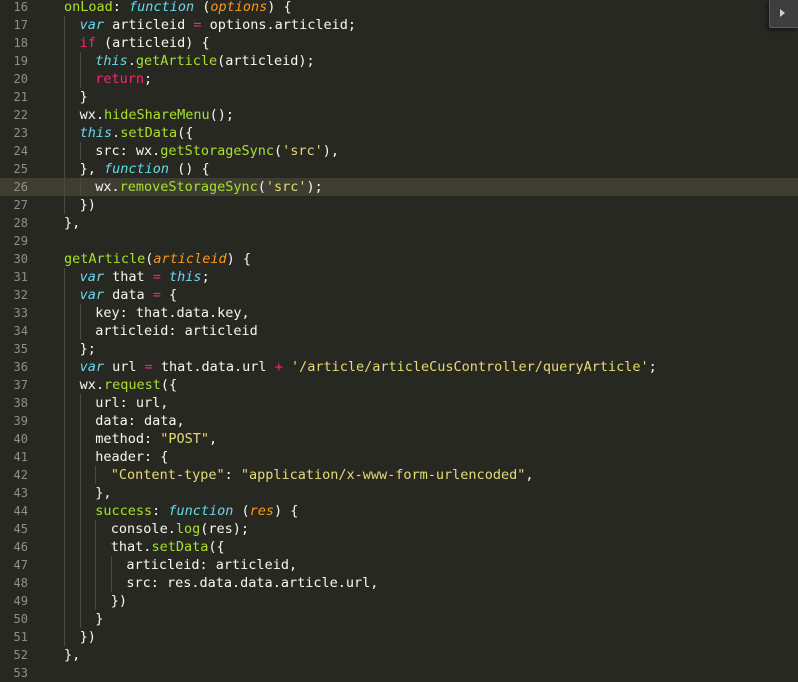 This screenshot has width=798, height=682. I want to click on code-text: this.getArticle(articleid);, so click(204, 61).